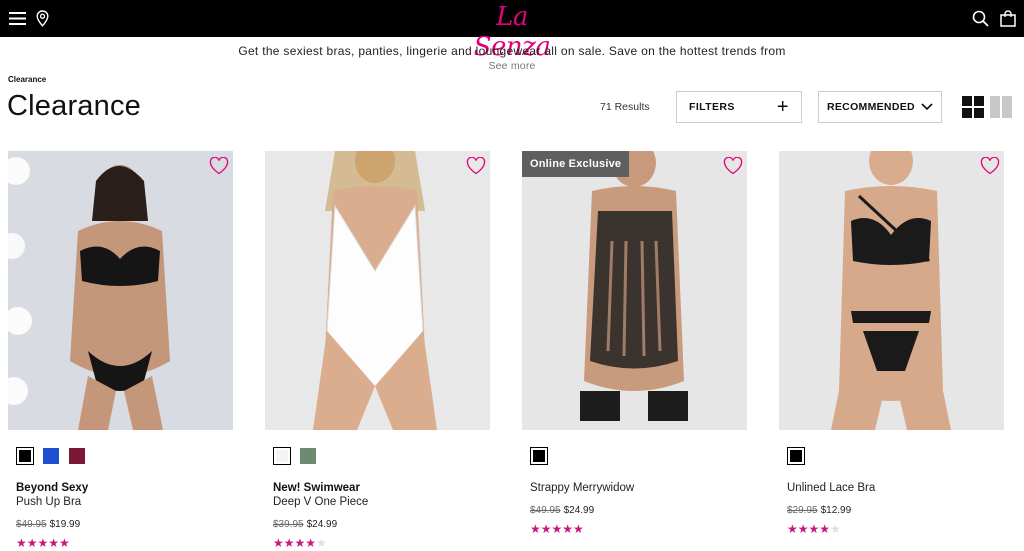  What do you see at coordinates (927, 107) in the screenshot?
I see `chevron-down-icon` at bounding box center [927, 107].